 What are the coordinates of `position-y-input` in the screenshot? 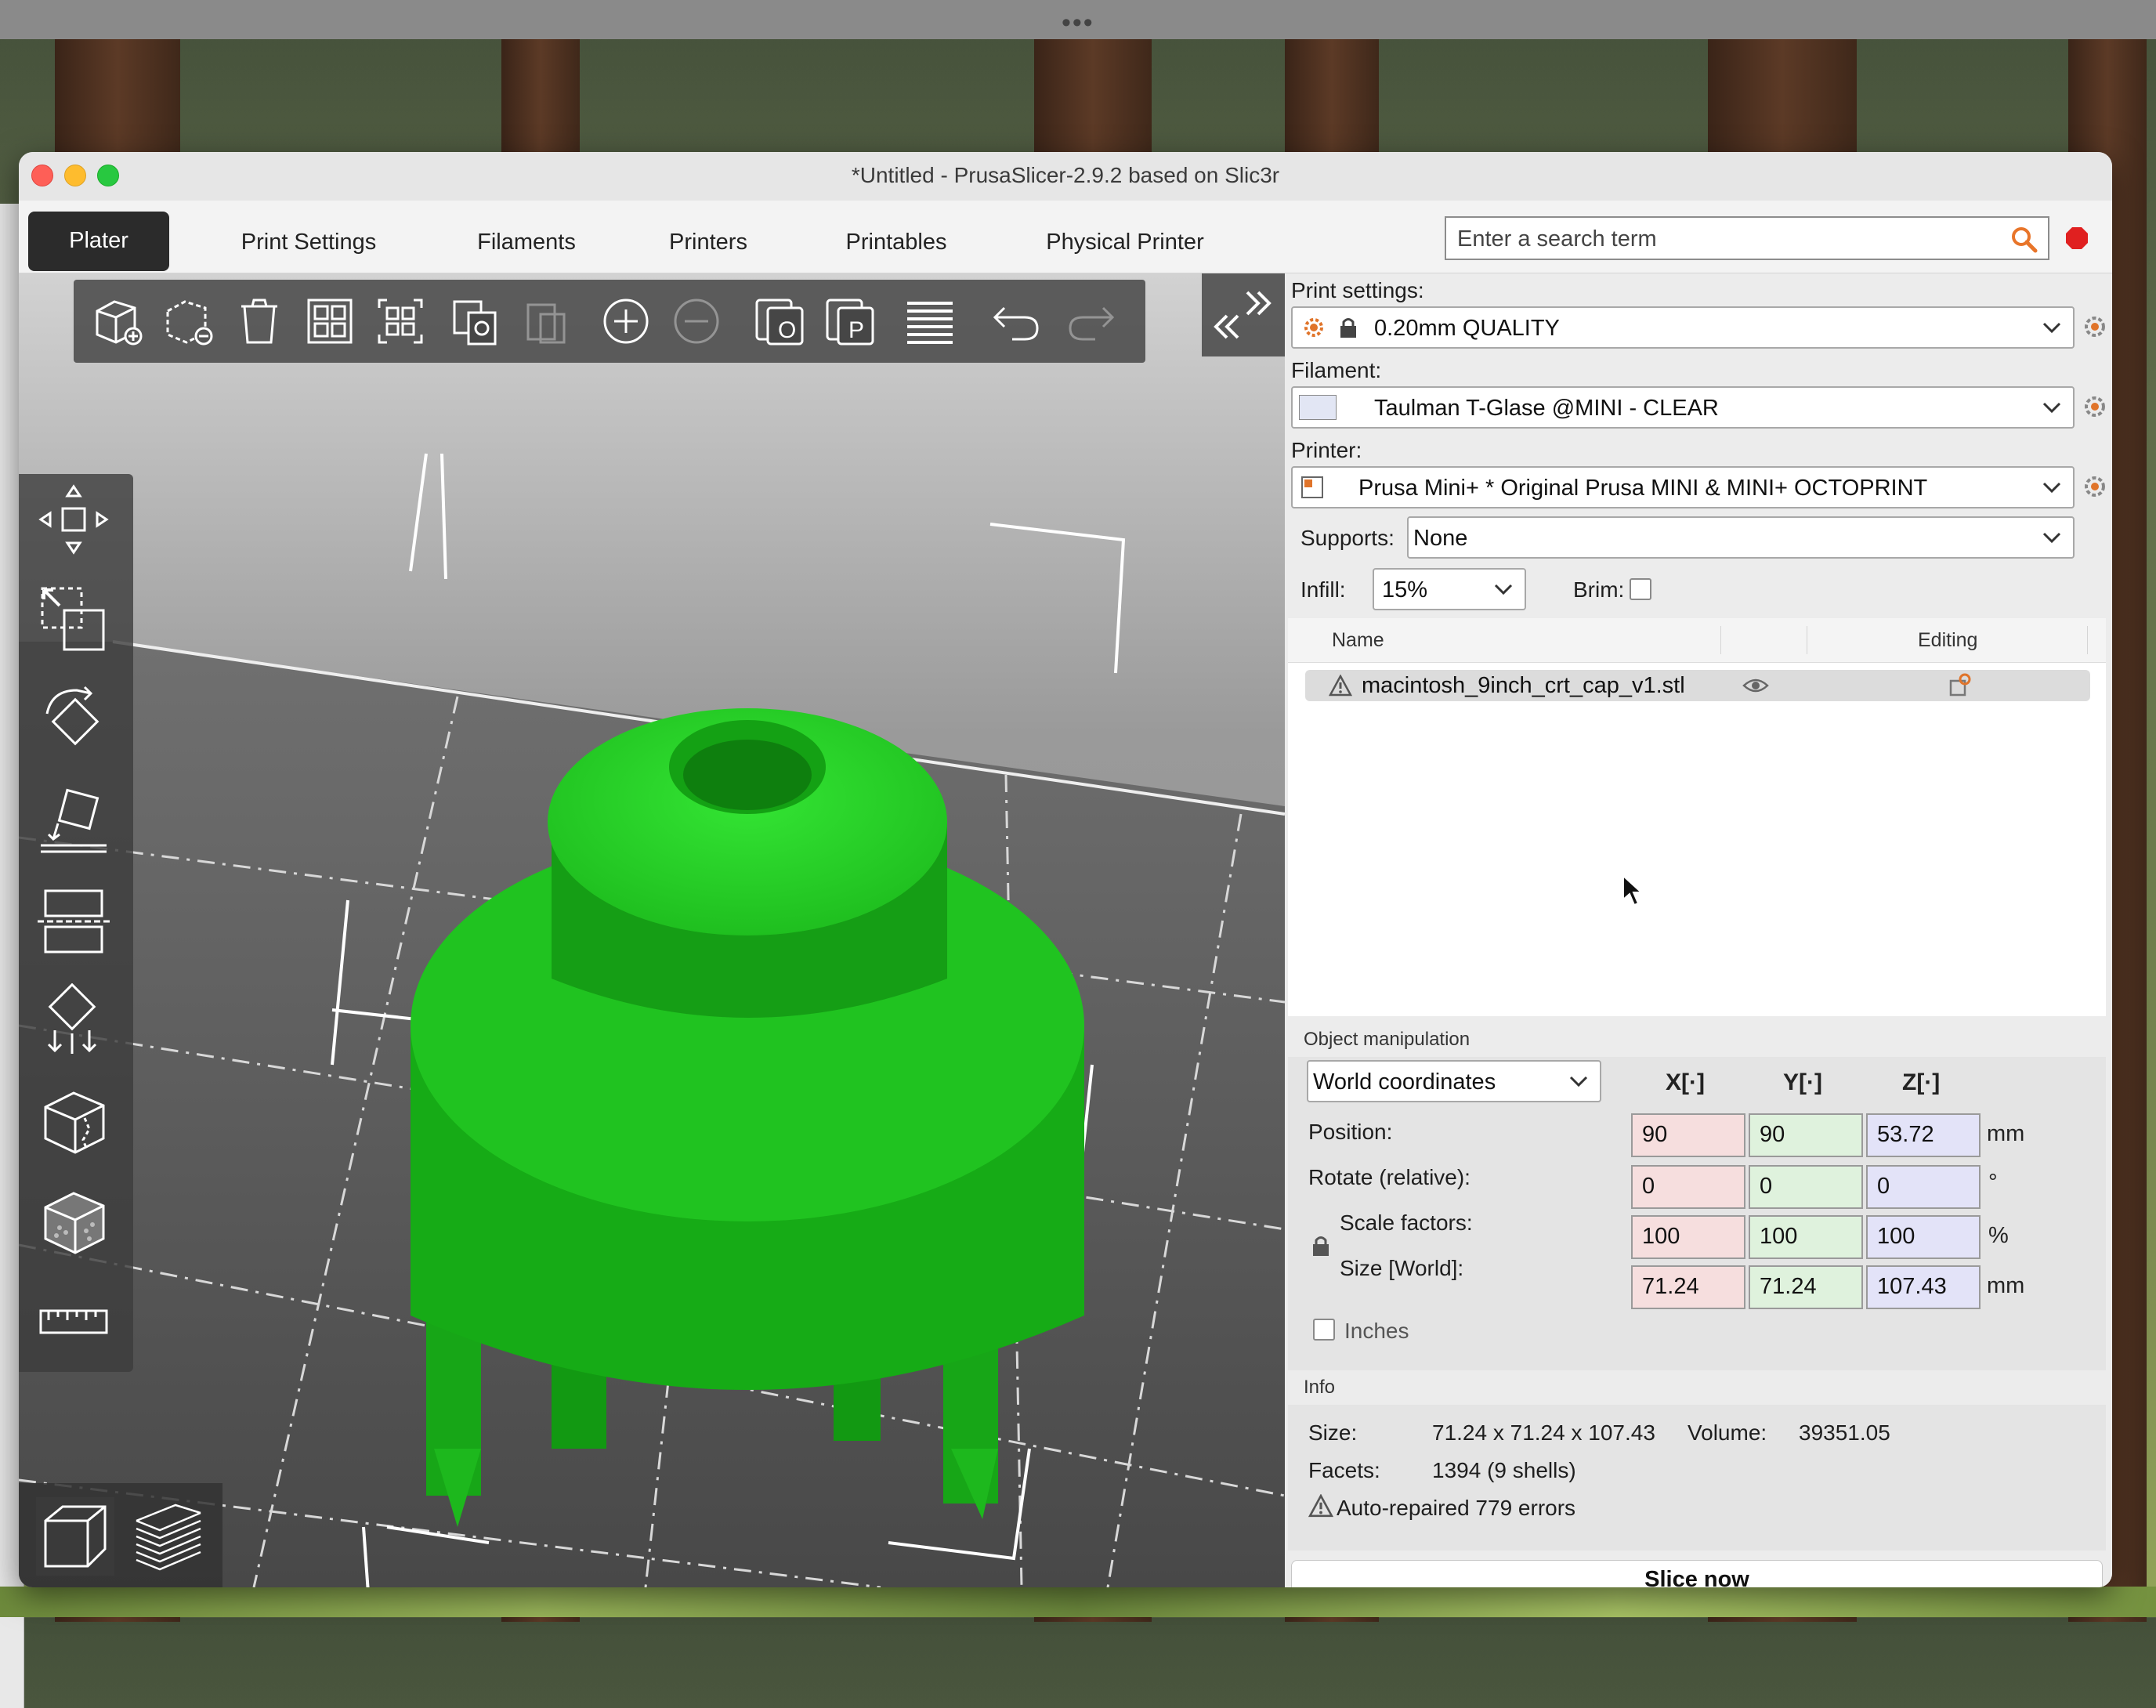 It's located at (1806, 1135).